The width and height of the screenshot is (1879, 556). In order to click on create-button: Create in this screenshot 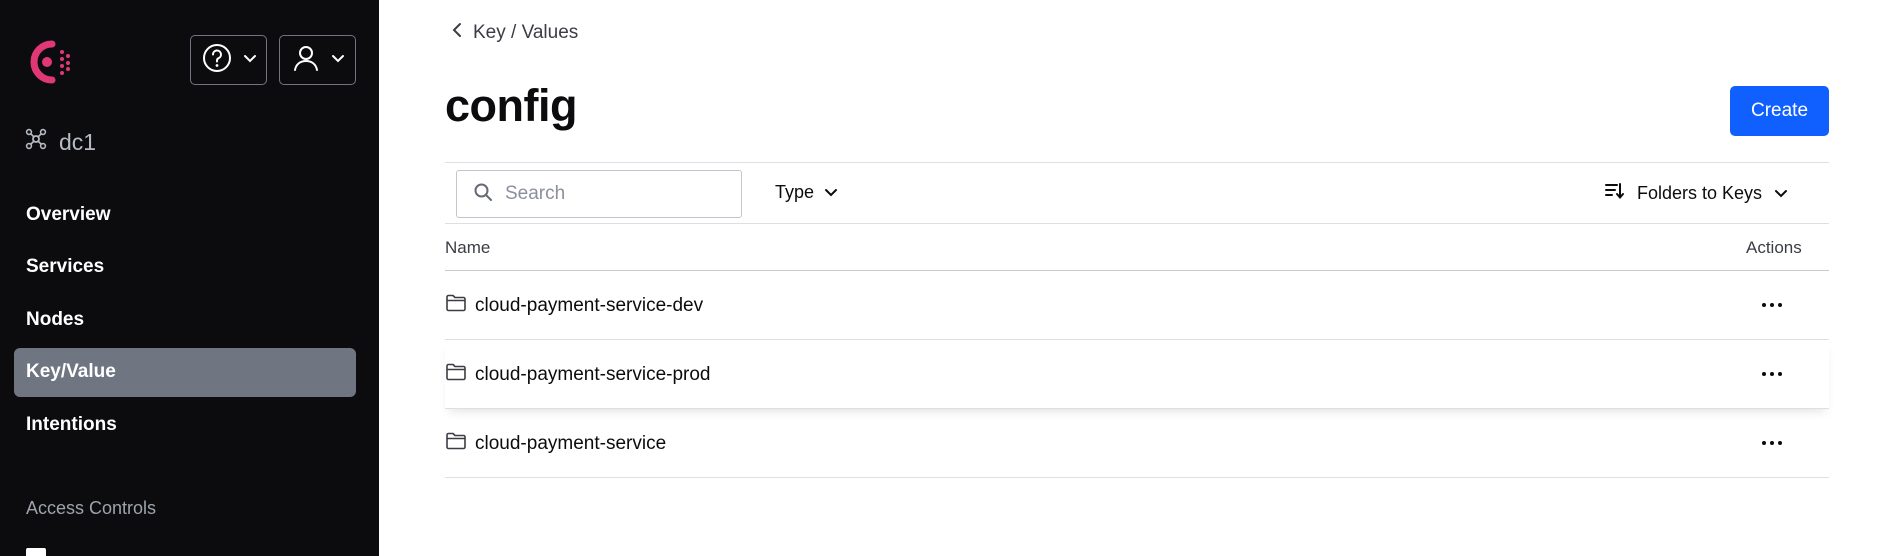, I will do `click(1779, 111)`.